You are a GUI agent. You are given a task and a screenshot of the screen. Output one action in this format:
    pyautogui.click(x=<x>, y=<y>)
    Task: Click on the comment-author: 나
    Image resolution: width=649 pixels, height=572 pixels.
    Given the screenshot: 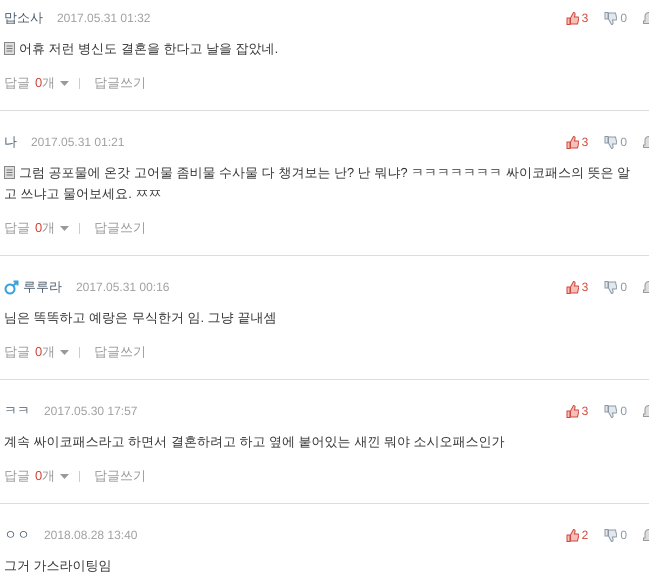 What is the action you would take?
    pyautogui.click(x=10, y=142)
    